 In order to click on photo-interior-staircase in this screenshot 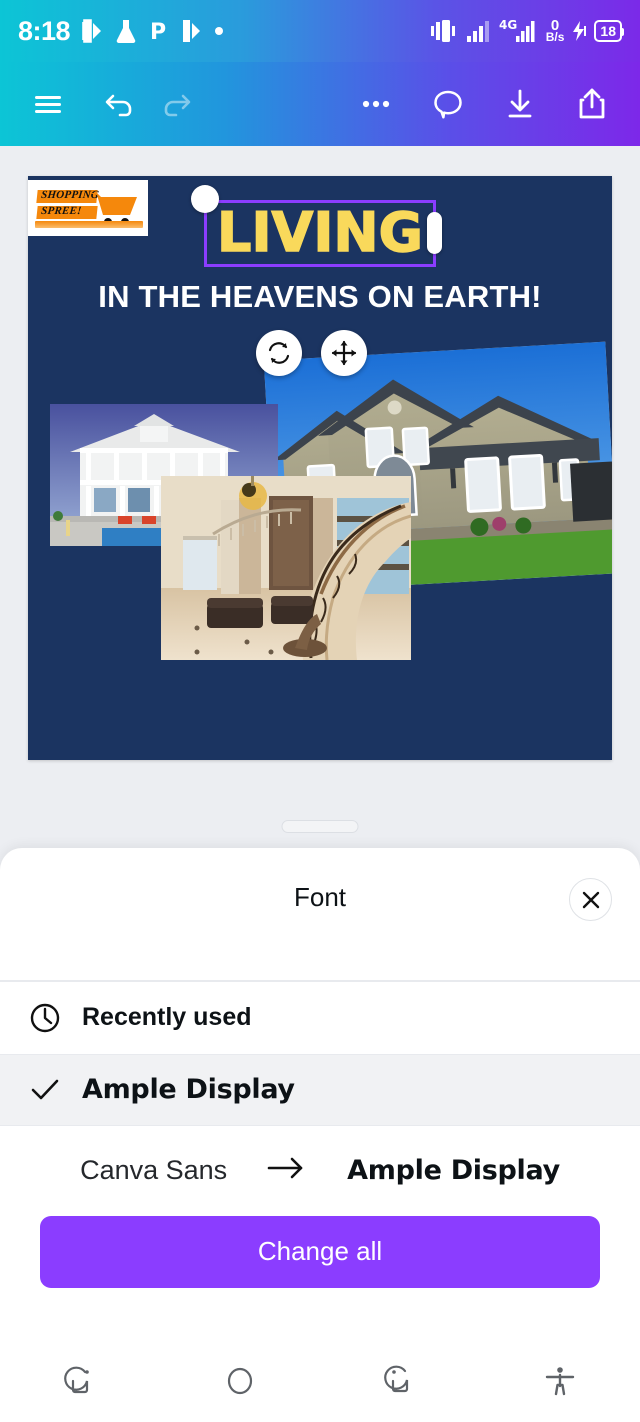, I will do `click(286, 568)`.